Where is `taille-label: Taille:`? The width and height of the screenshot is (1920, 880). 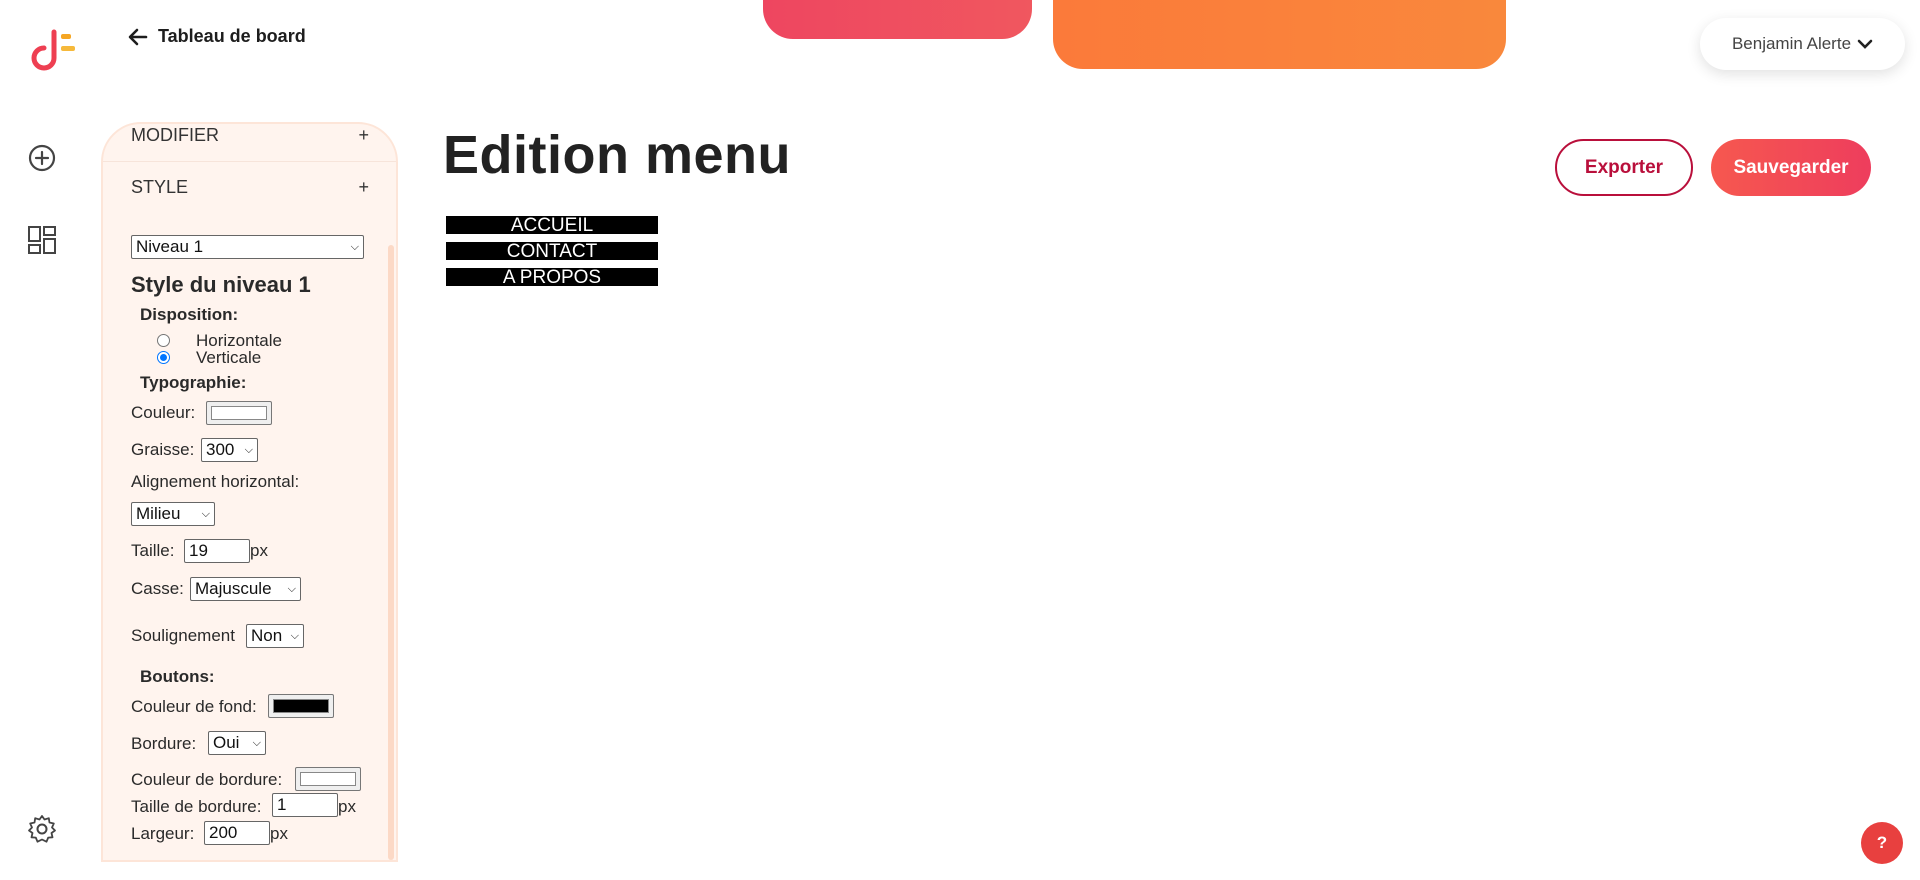
taille-label: Taille: is located at coordinates (153, 550).